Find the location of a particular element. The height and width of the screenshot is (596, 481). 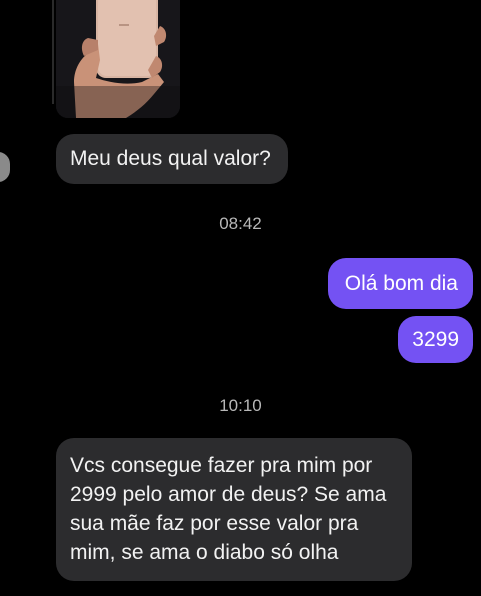

image-message-phone-photo is located at coordinates (118, 59).